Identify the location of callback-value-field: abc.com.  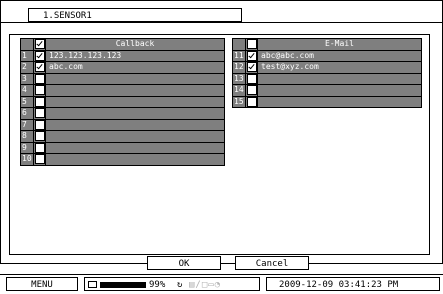
(135, 67).